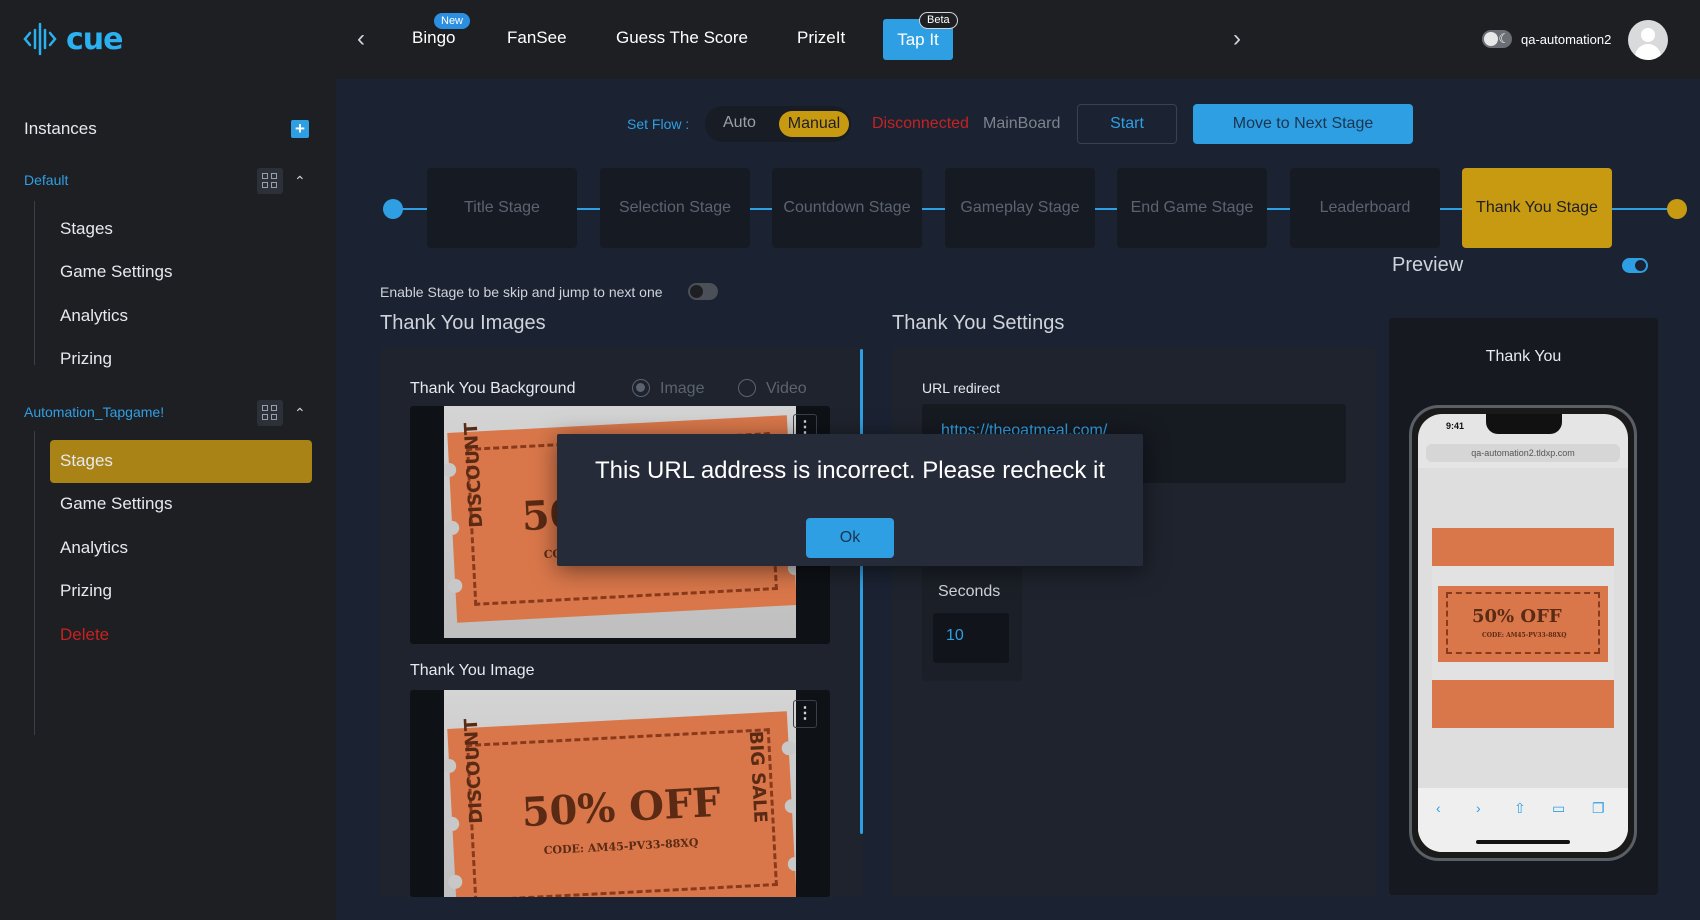 The image size is (1700, 920). What do you see at coordinates (1365, 208) in the screenshot?
I see `stage-leaderboard: Leaderboard` at bounding box center [1365, 208].